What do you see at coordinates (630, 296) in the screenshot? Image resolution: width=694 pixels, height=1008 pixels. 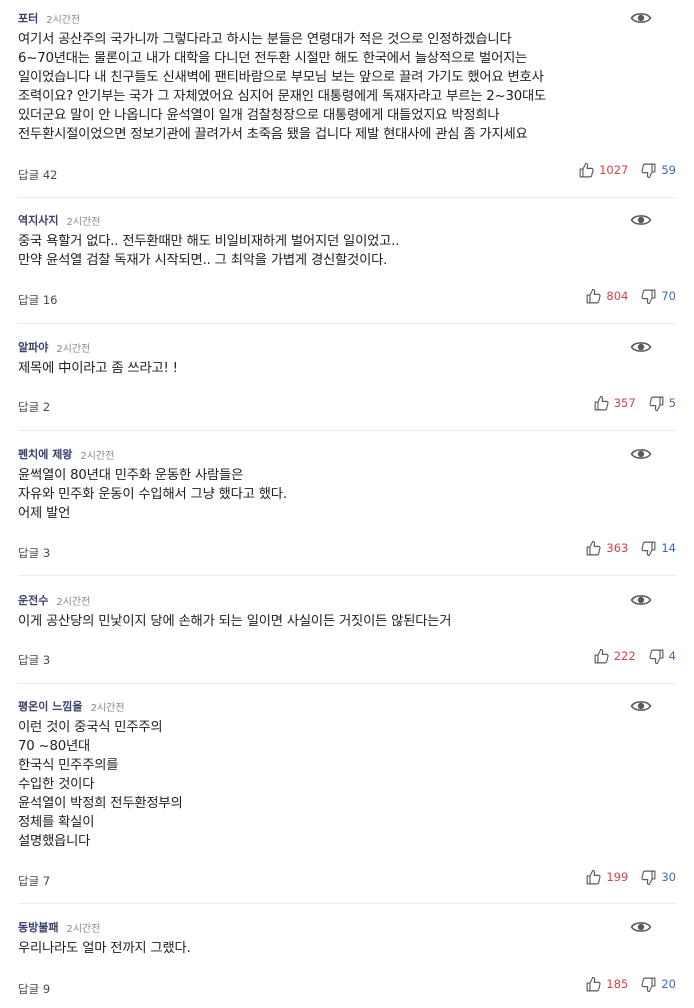 I see `vote-area: 804 70` at bounding box center [630, 296].